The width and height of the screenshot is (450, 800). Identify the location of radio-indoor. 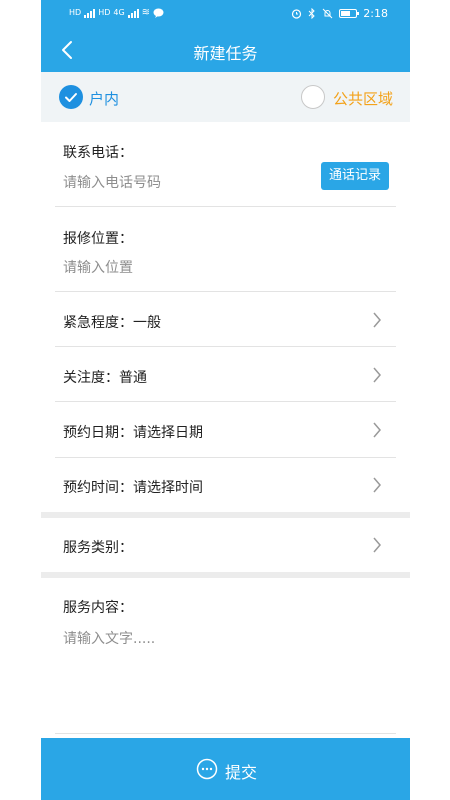
(71, 97).